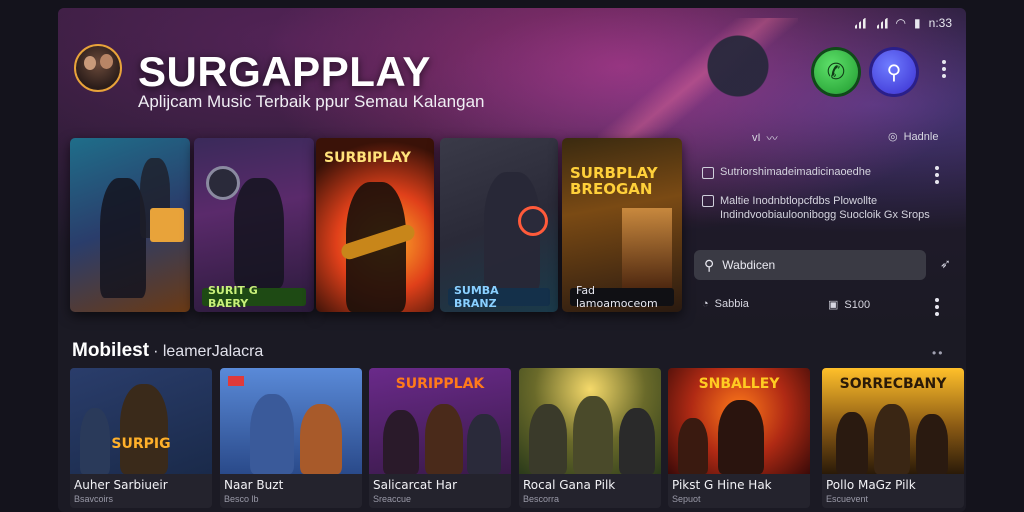 This screenshot has height=512, width=1024. What do you see at coordinates (499, 297) in the screenshot?
I see `poster-caption: SUMBA BRANZ` at bounding box center [499, 297].